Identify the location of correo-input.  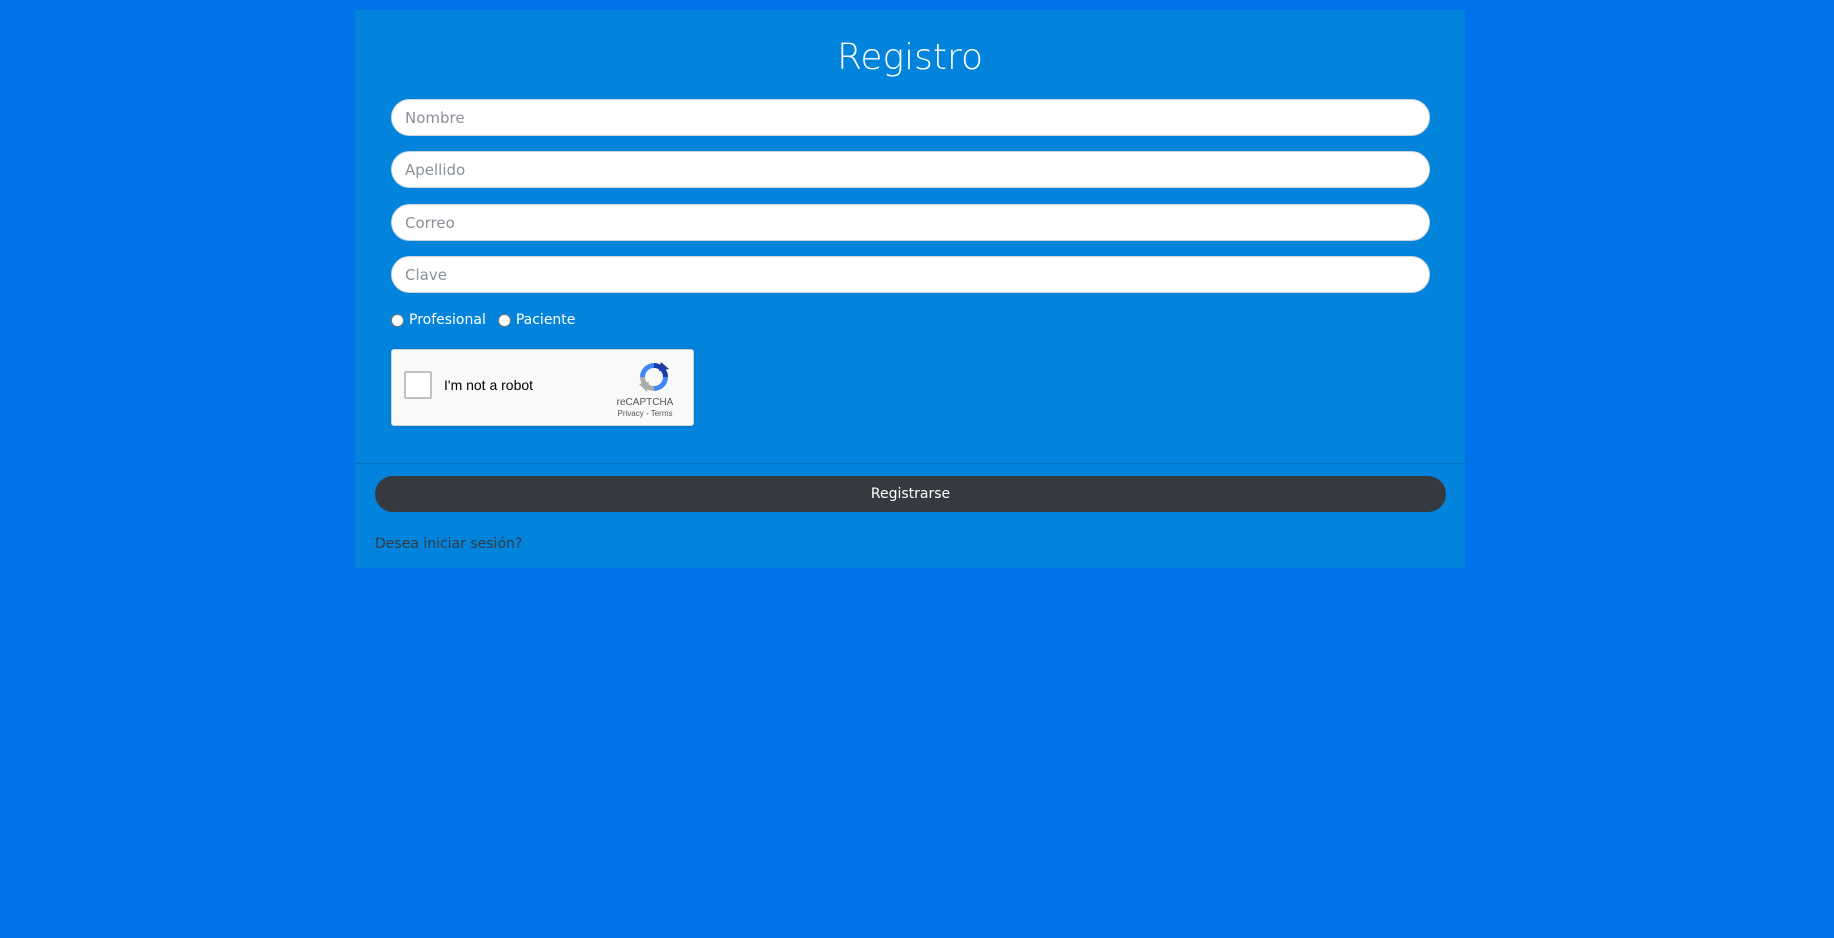
(910, 222).